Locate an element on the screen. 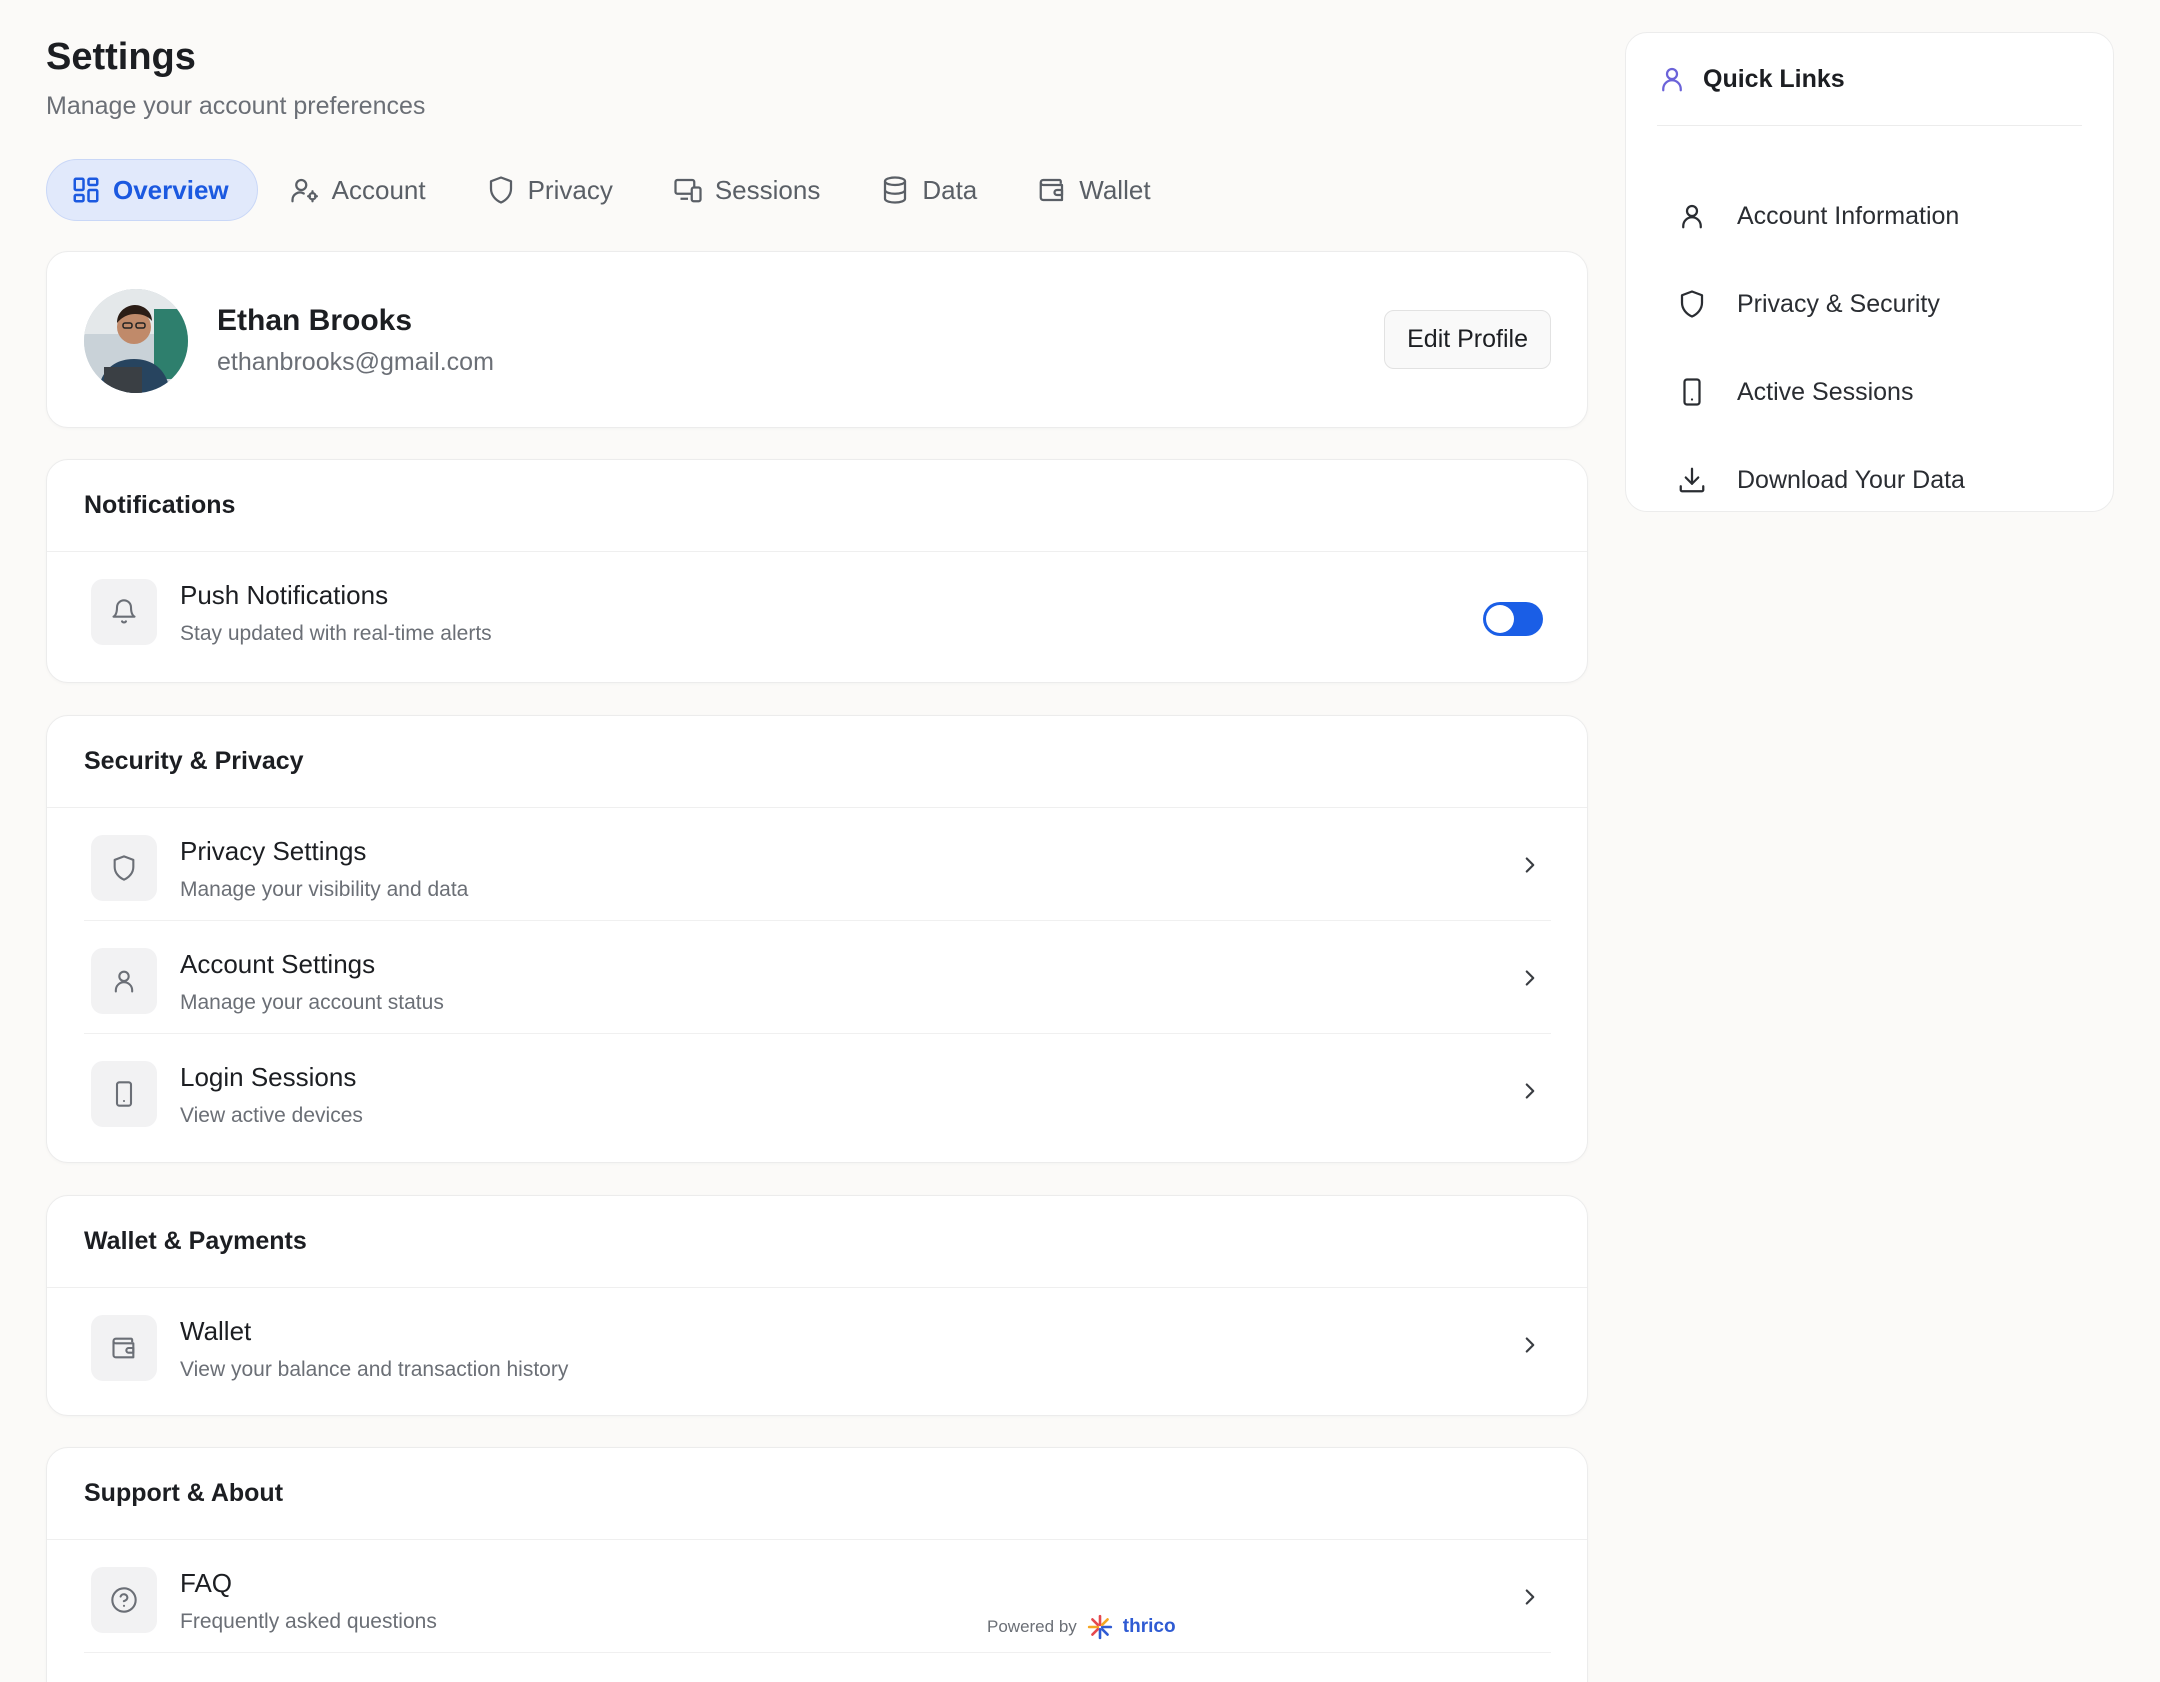 Image resolution: width=2160 pixels, height=1682 pixels. row-description: View active devices is located at coordinates (271, 1115).